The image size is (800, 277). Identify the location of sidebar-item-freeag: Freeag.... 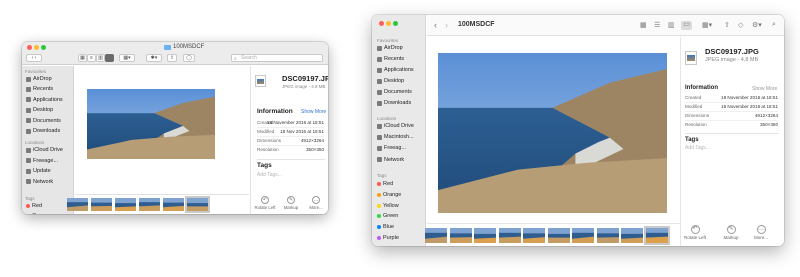
(391, 148).